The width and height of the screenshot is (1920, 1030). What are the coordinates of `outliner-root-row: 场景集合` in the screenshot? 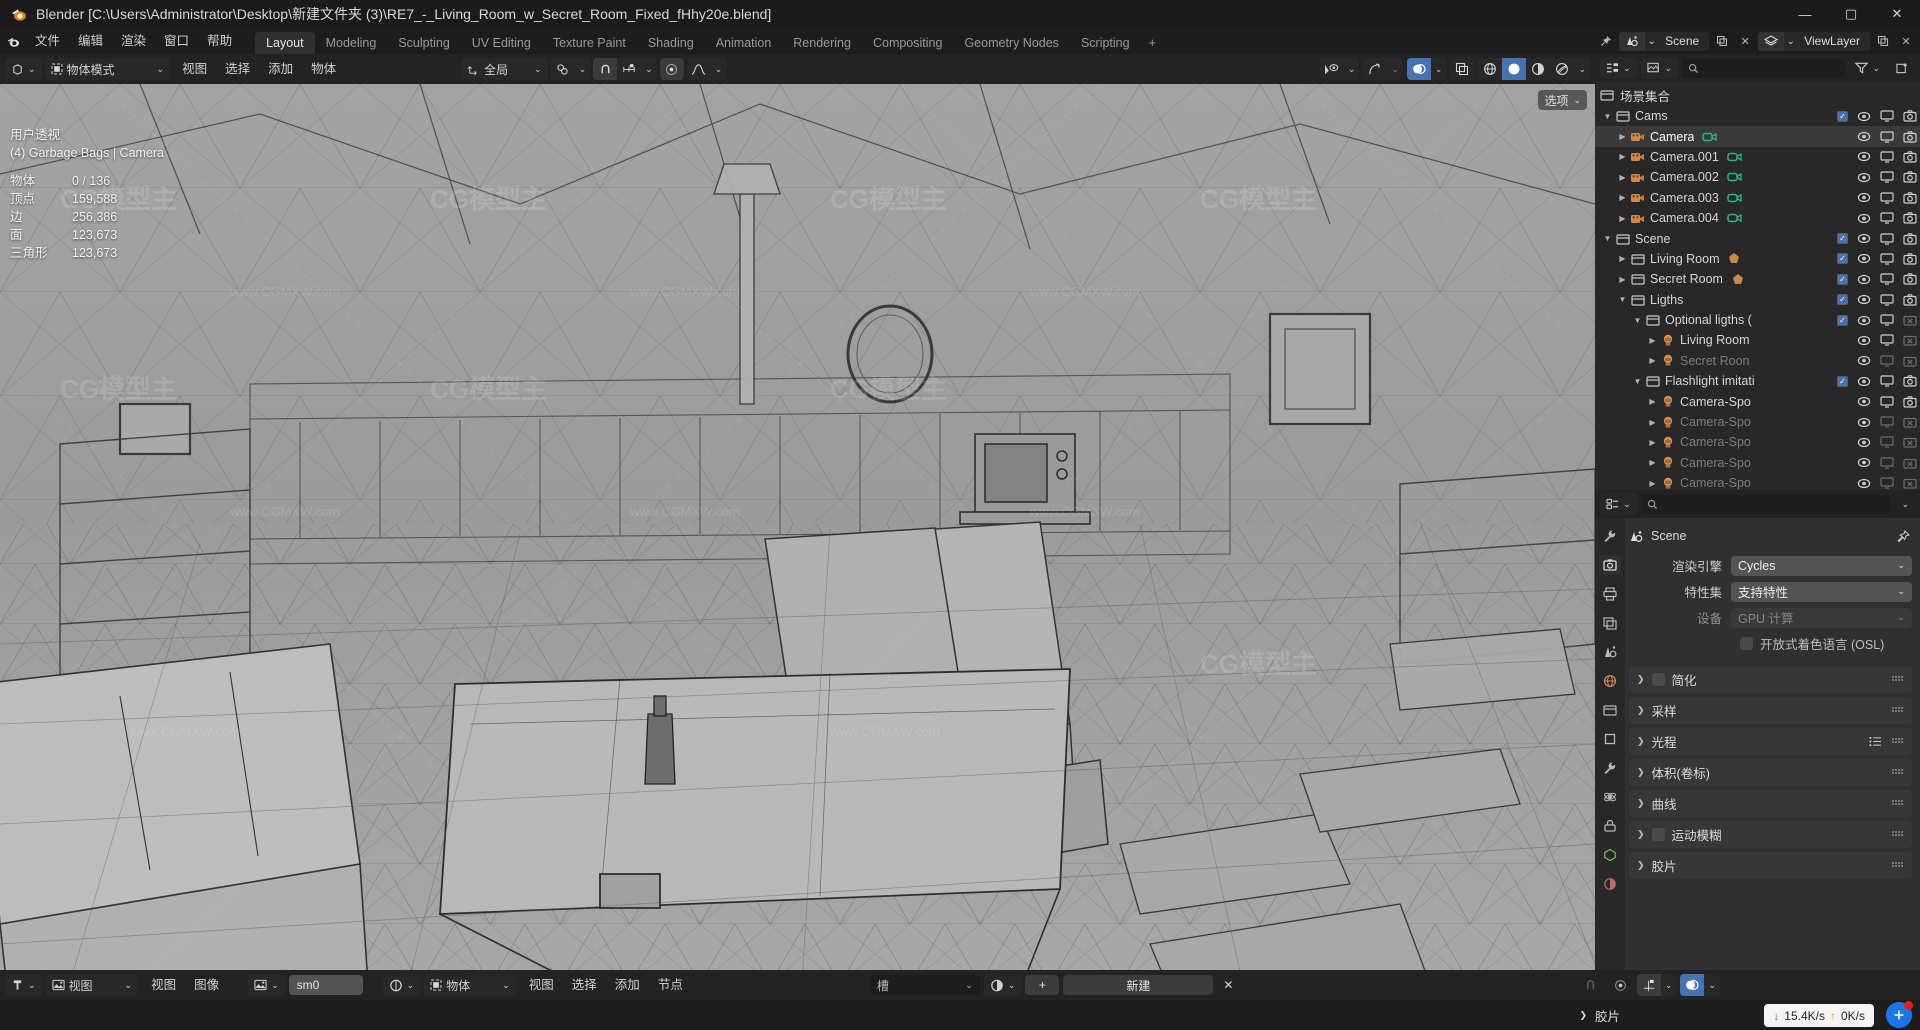 It's located at (1757, 95).